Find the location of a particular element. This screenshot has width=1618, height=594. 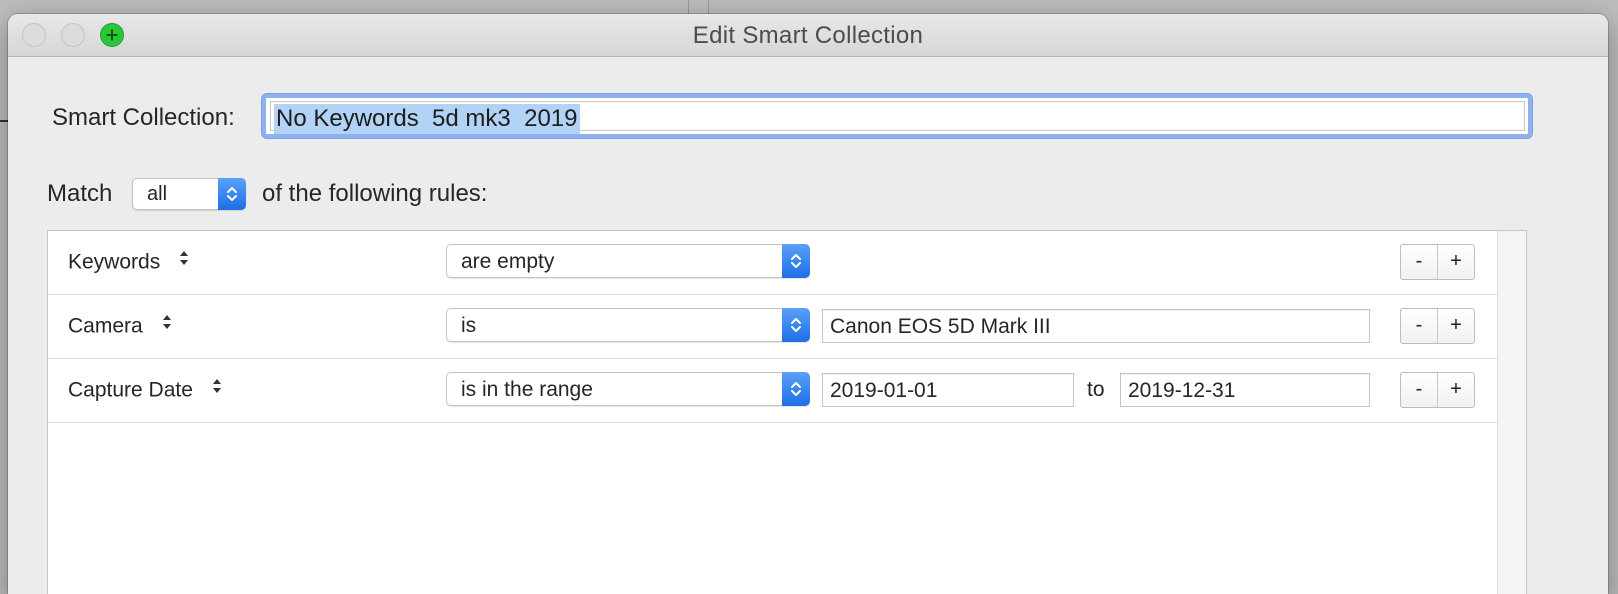

title-bar: Edit Smart Collection is located at coordinates (808, 35).